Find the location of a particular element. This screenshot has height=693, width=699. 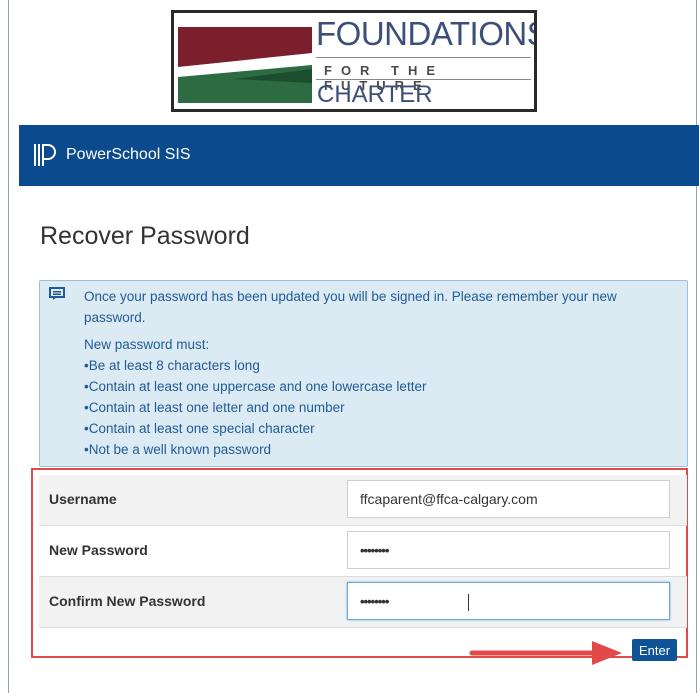

app-brand: PowerSchool SIS is located at coordinates (128, 154).